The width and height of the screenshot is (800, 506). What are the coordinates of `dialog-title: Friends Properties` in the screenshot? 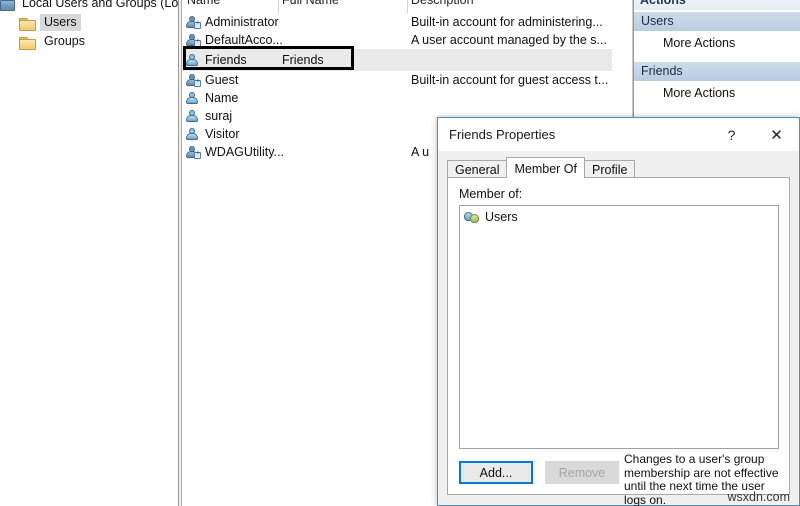 It's located at (502, 134).